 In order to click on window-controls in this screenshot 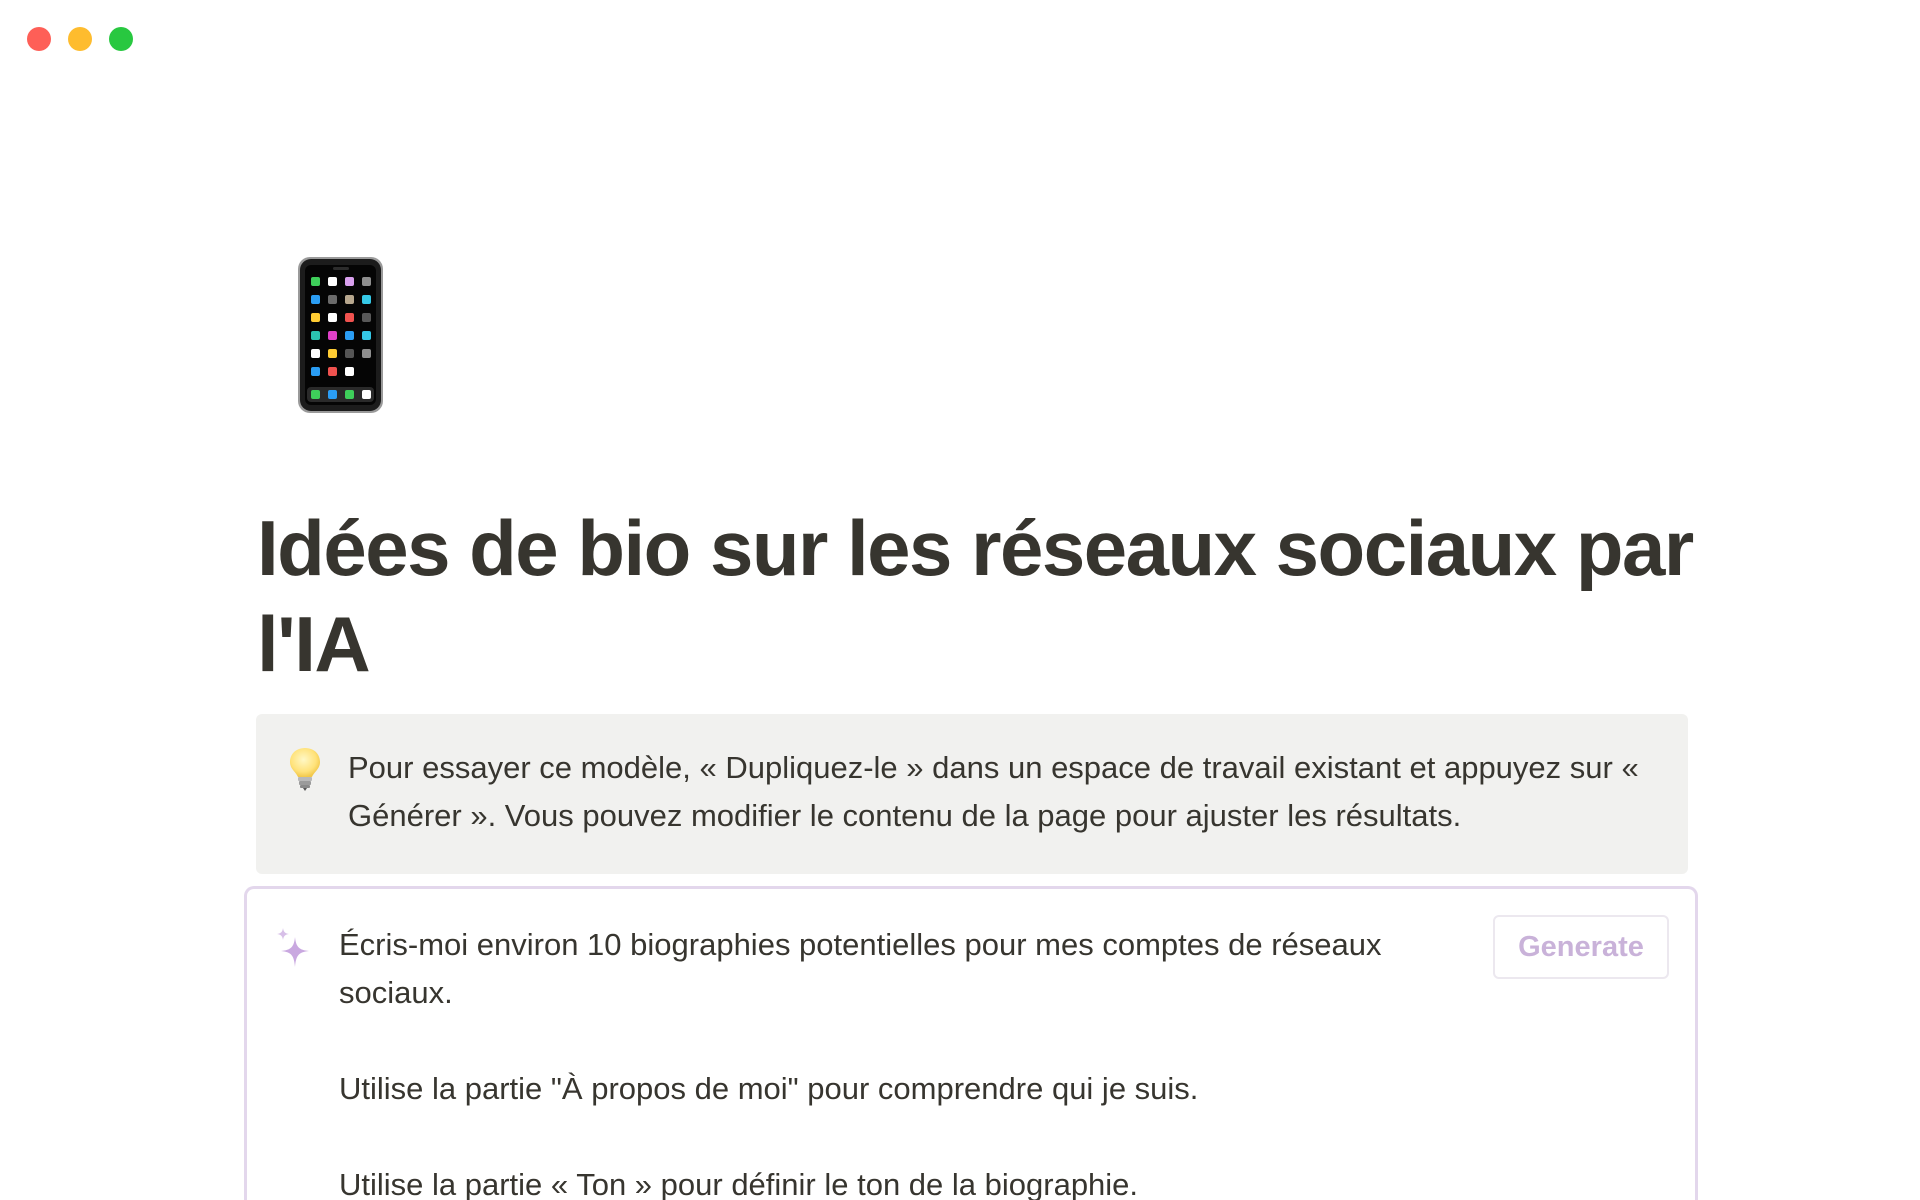, I will do `click(80, 39)`.